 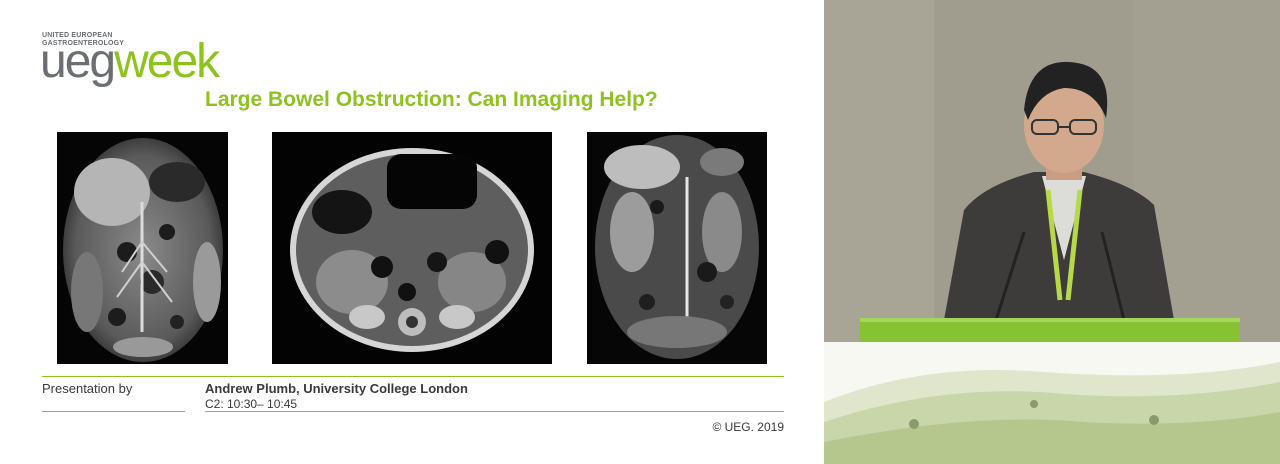 I want to click on coronal-mri-scan, so click(x=677, y=248).